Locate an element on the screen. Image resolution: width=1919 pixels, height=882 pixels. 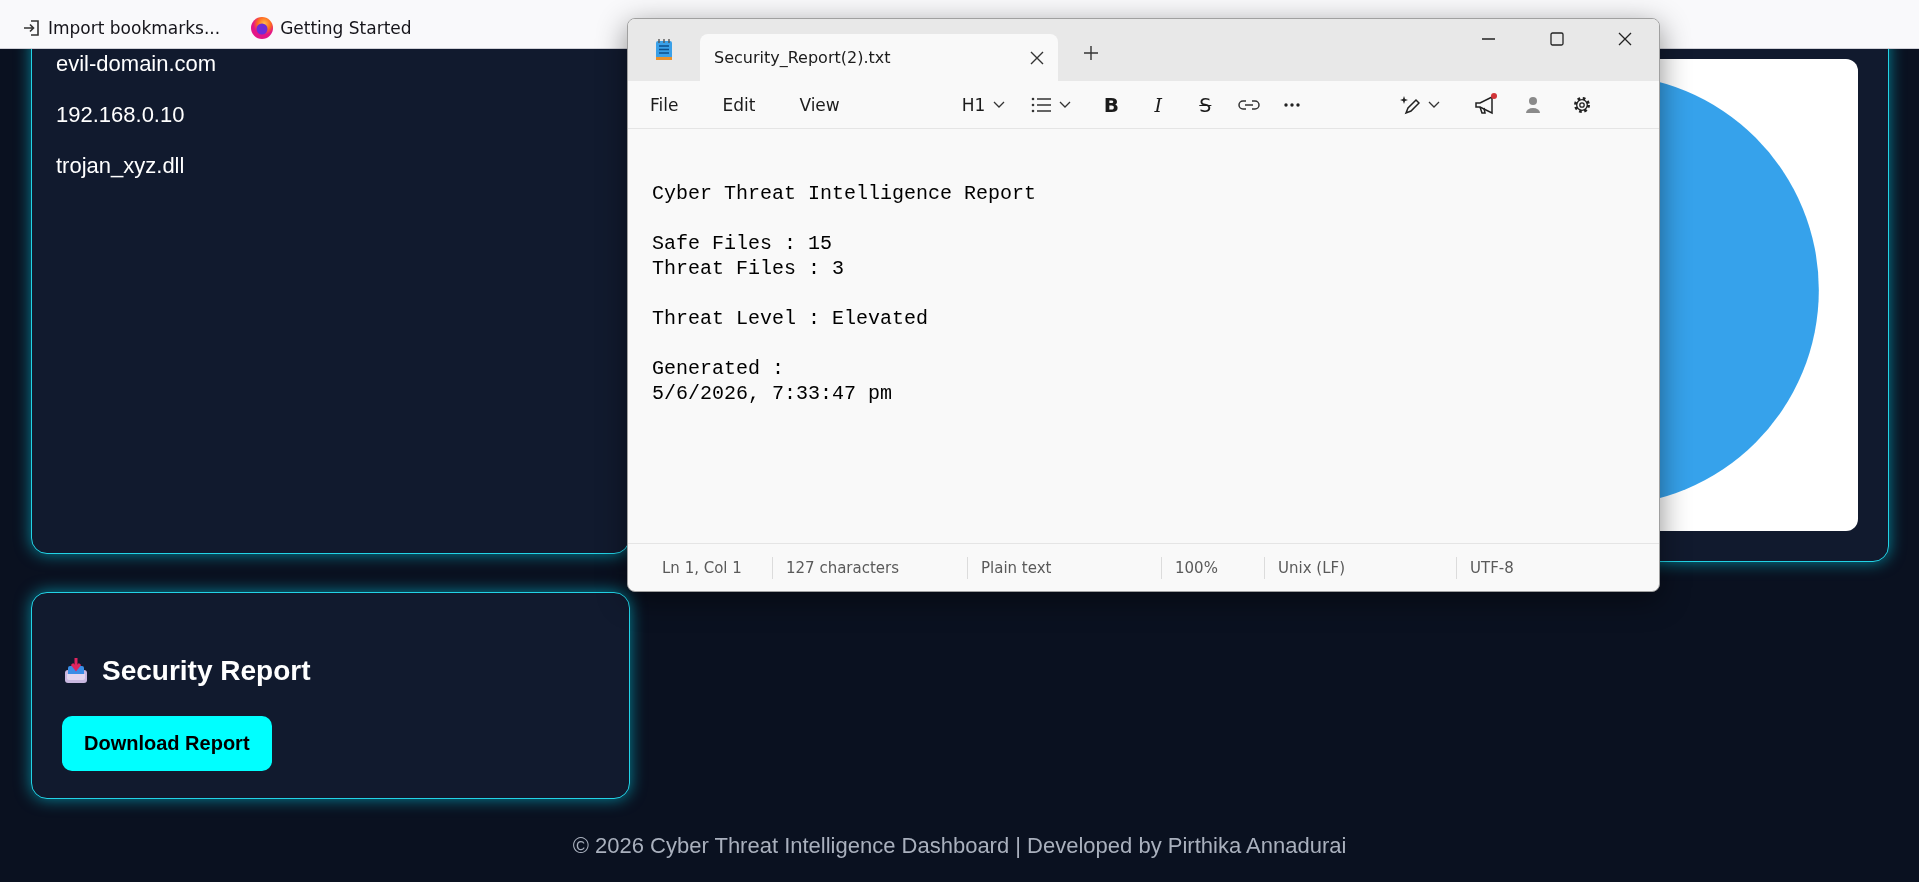
tab-title: Security_Report(2).txt is located at coordinates (802, 57).